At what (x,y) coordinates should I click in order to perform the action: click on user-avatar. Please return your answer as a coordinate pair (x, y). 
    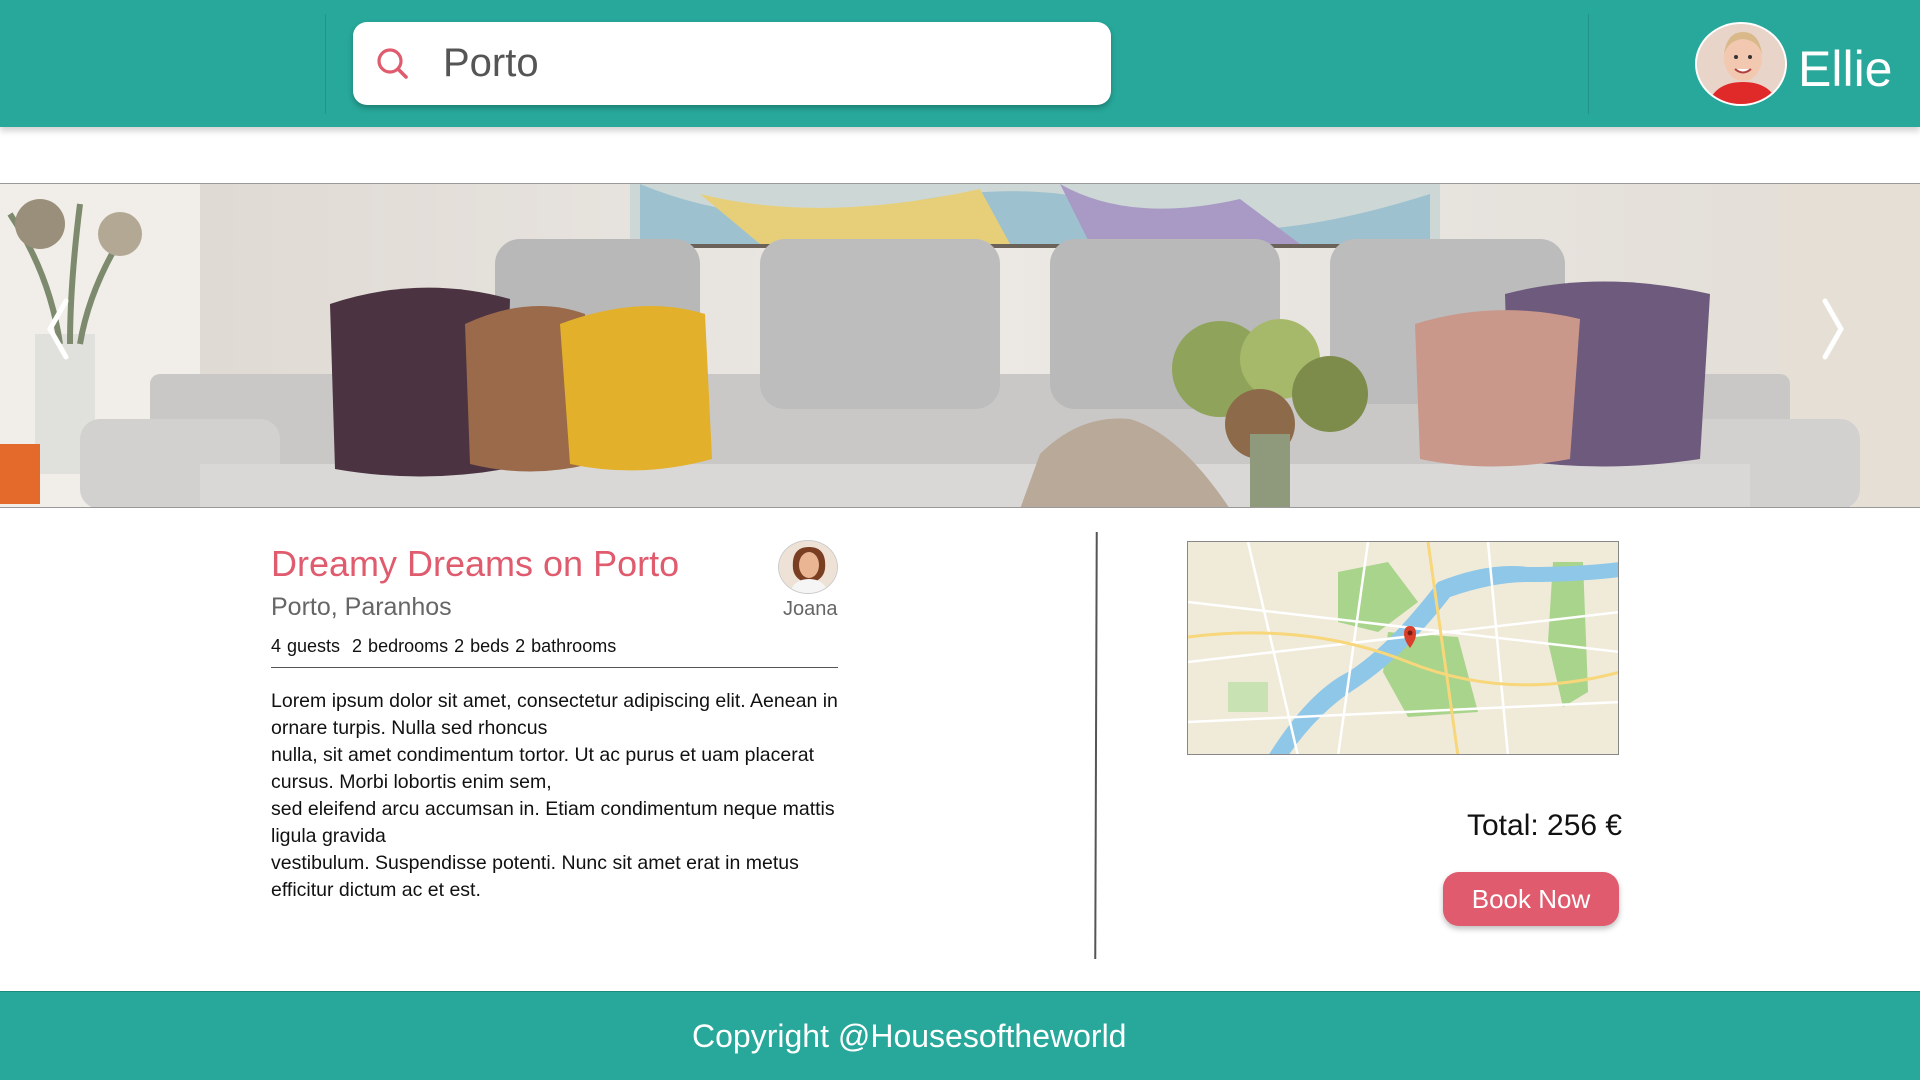
    Looking at the image, I should click on (1741, 64).